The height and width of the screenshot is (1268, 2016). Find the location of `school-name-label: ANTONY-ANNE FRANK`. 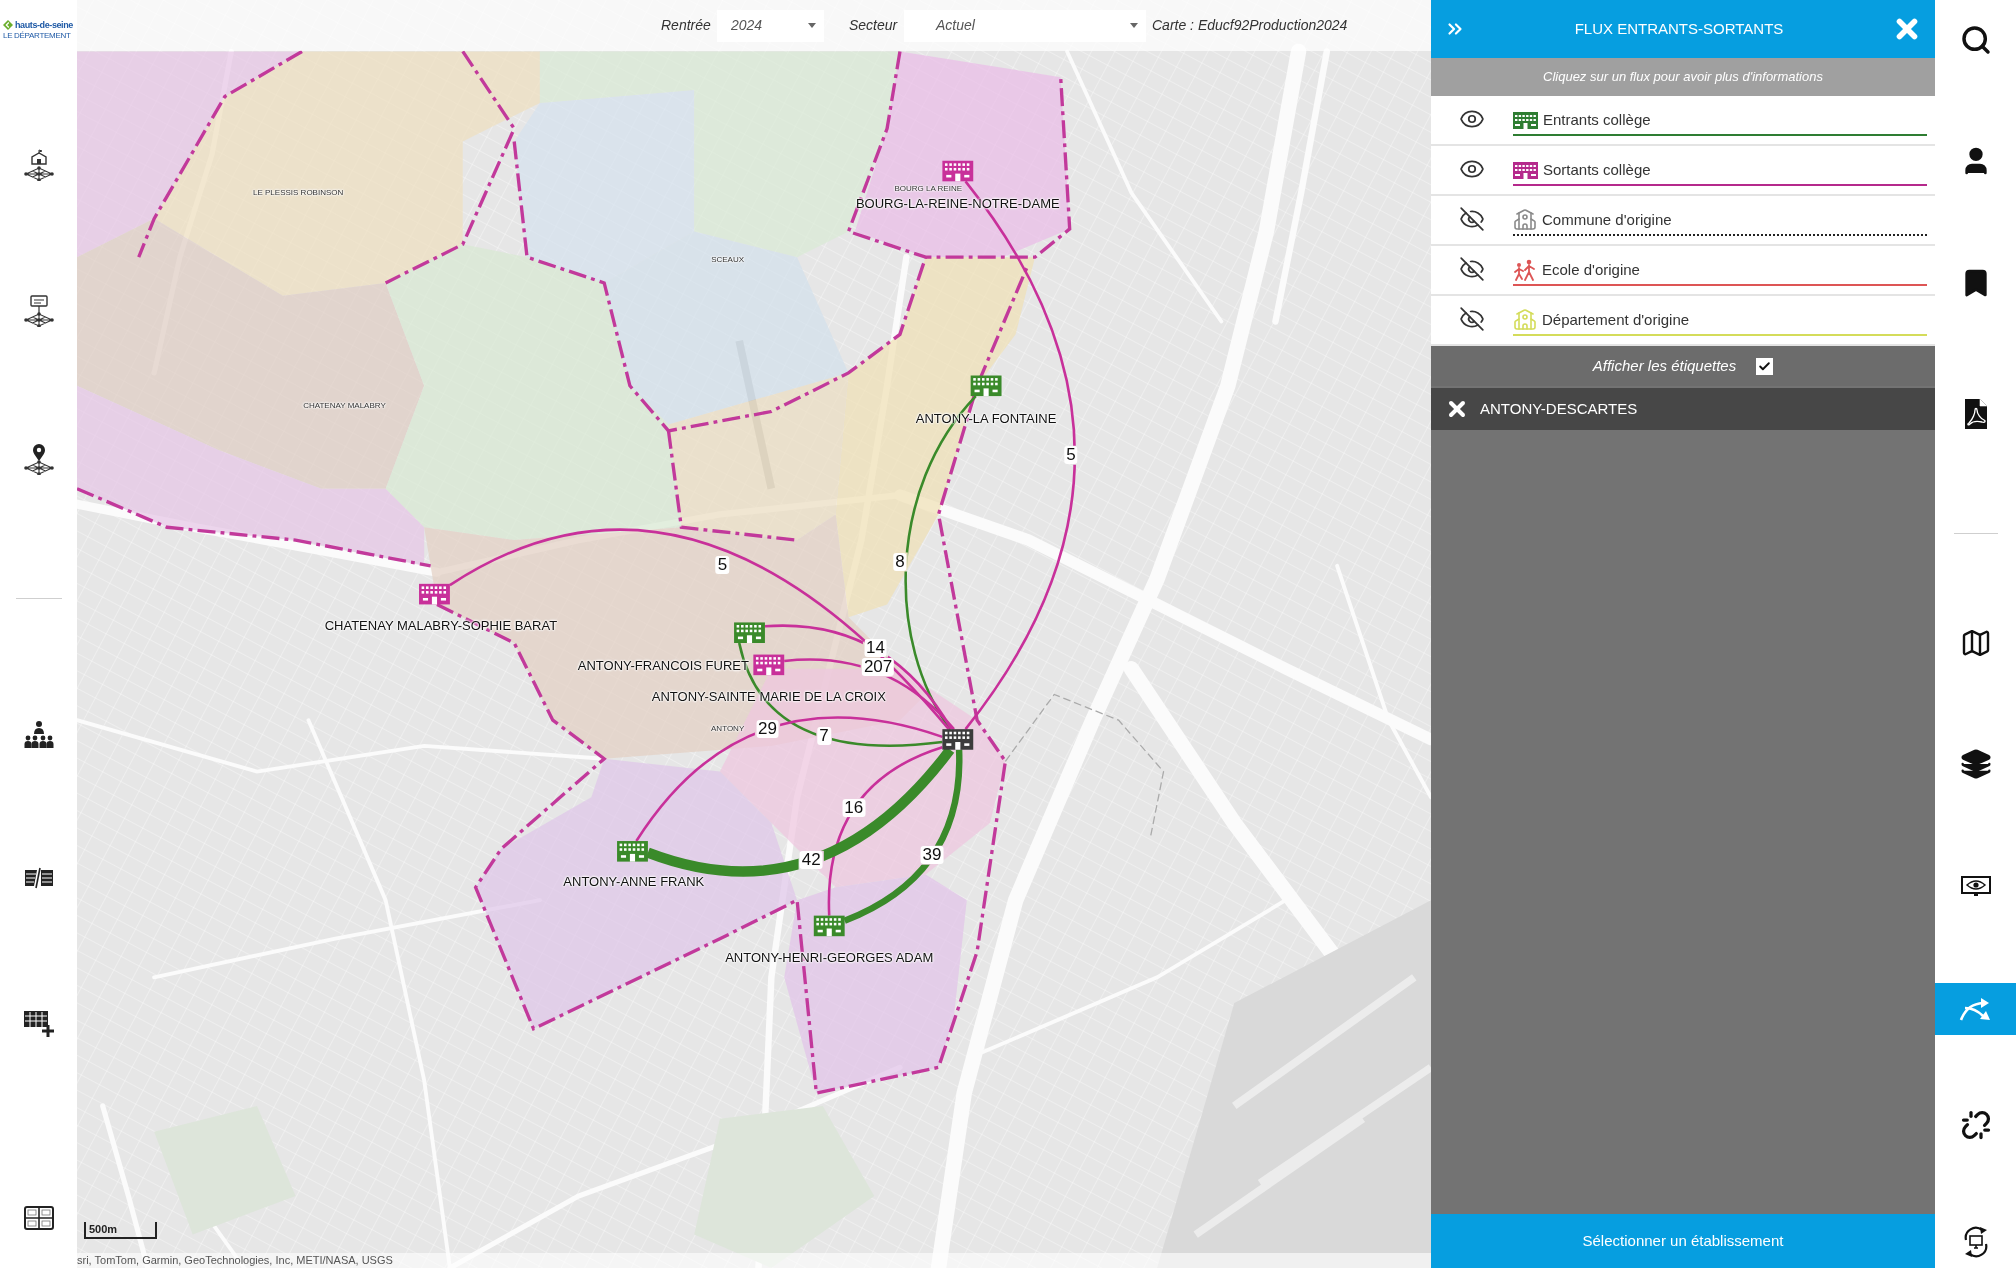

school-name-label: ANTONY-ANNE FRANK is located at coordinates (634, 881).